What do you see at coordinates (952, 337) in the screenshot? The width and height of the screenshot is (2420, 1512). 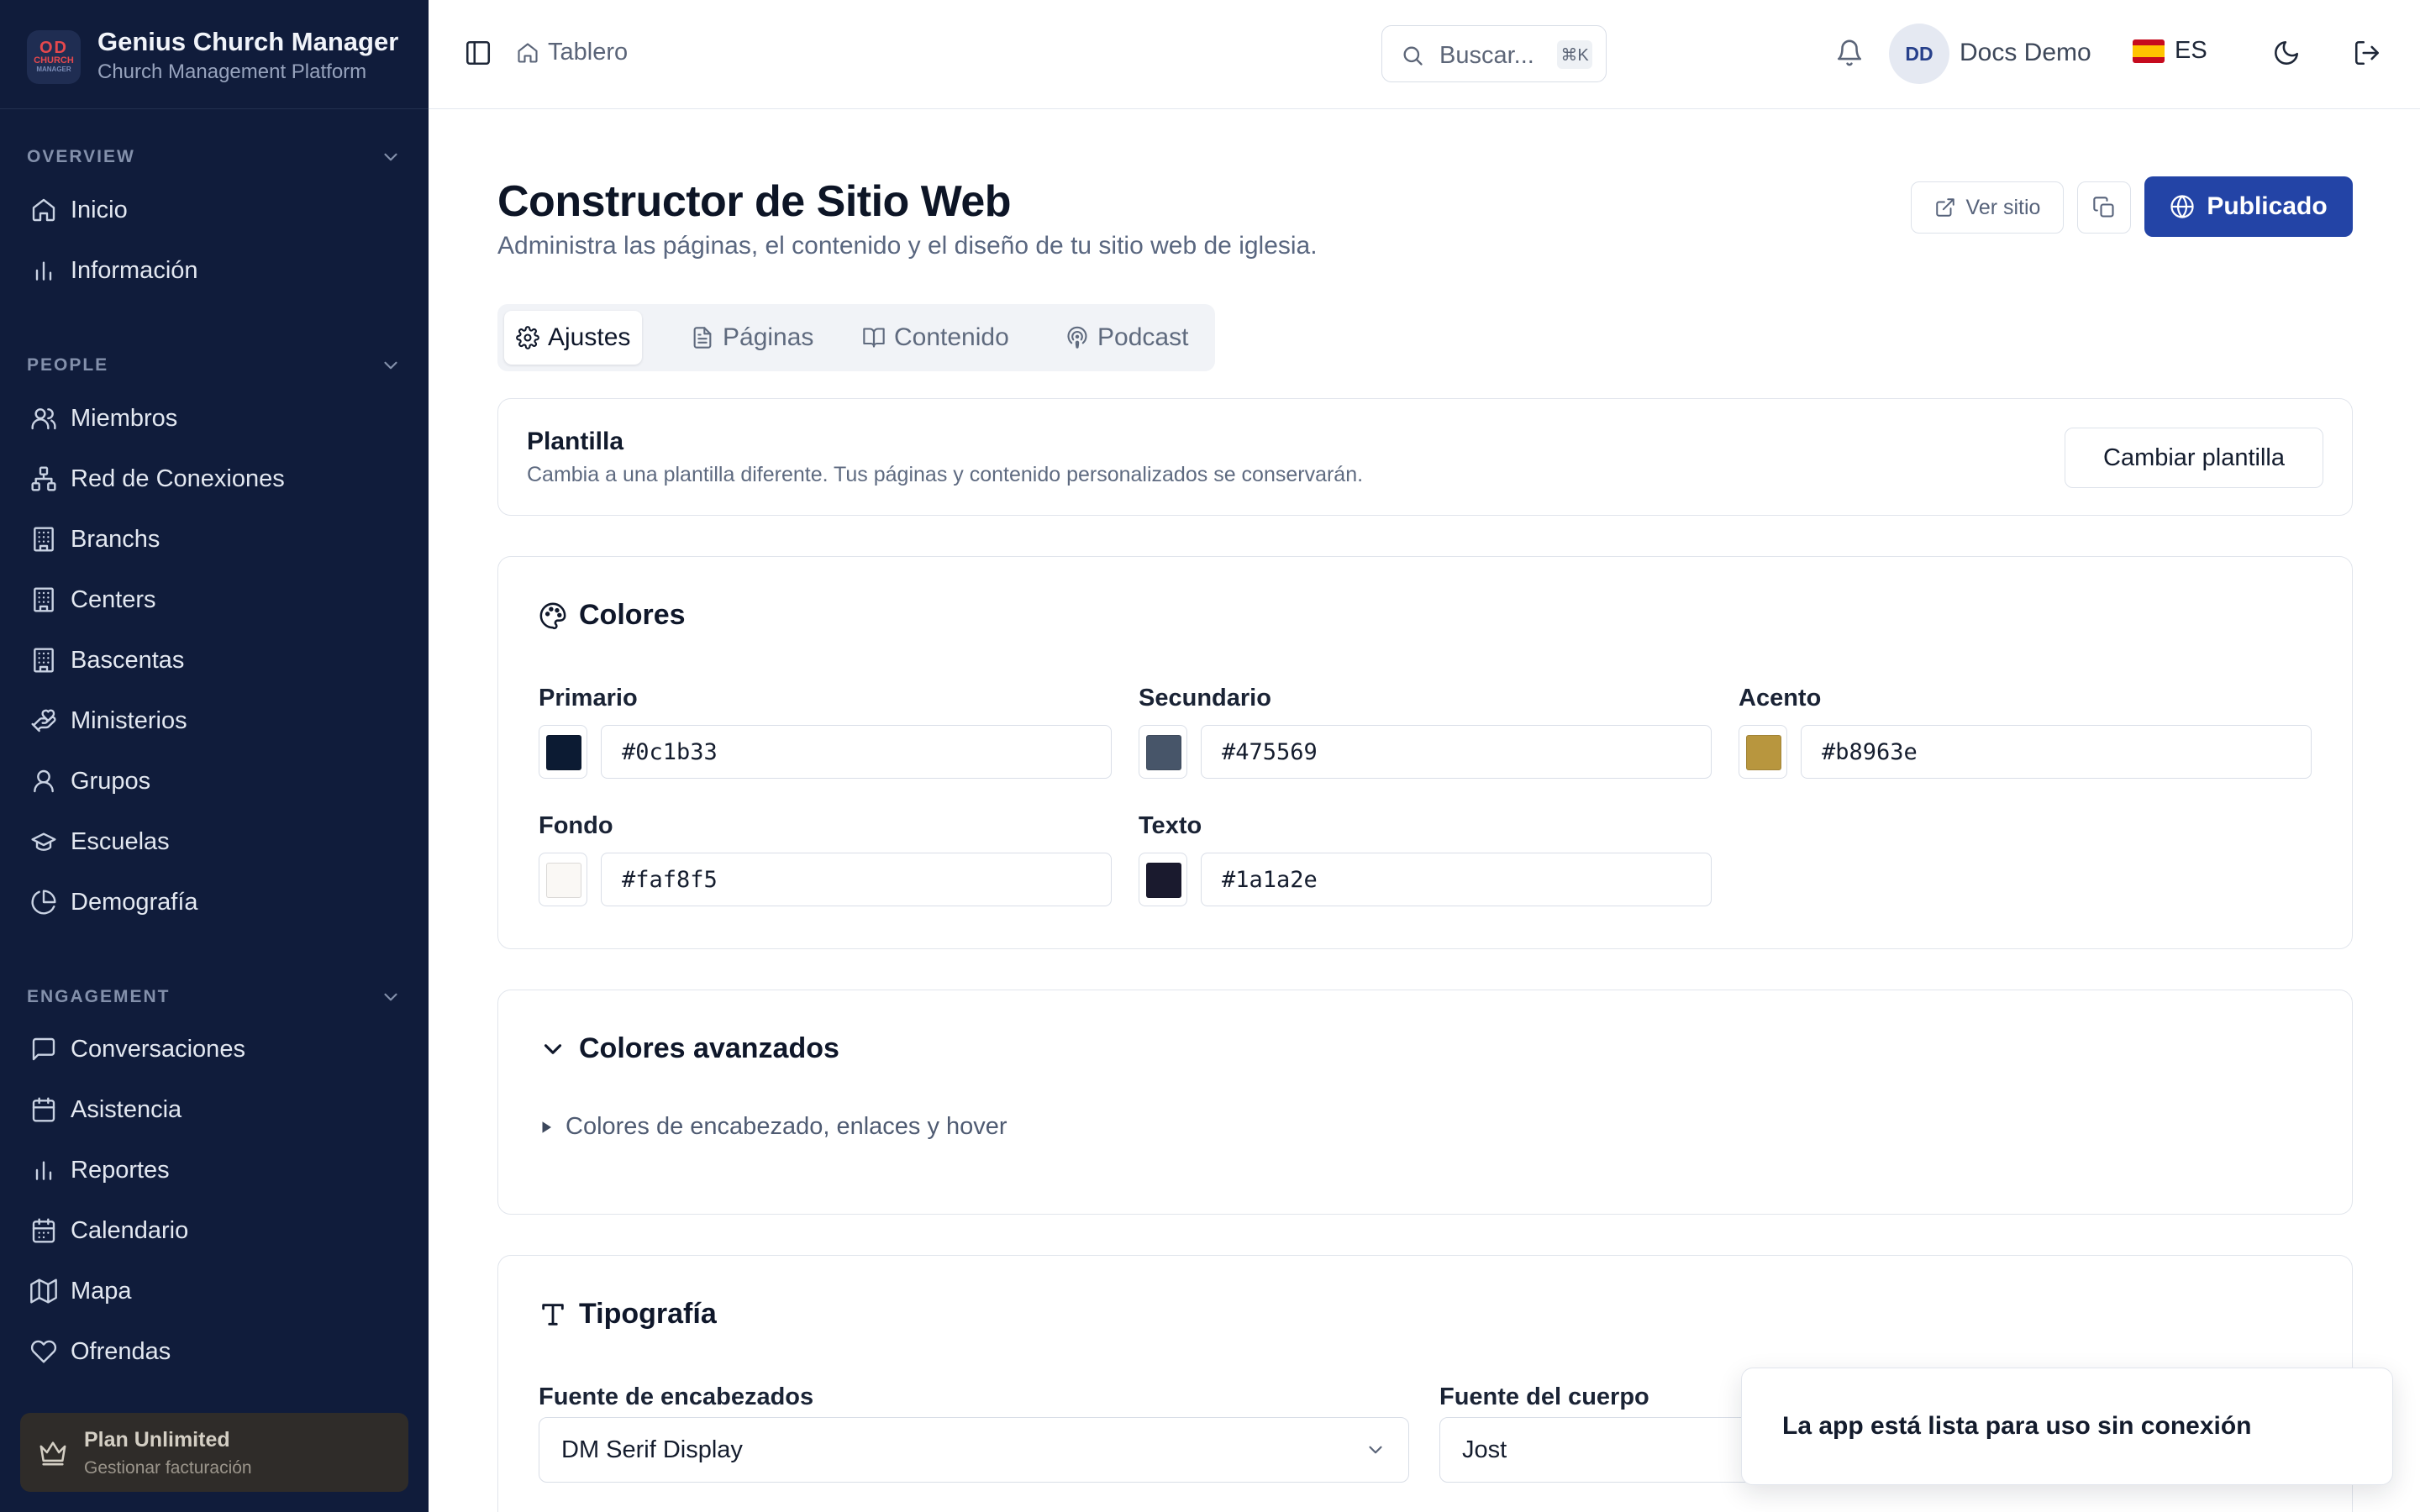 I see `tab-label: Contenido` at bounding box center [952, 337].